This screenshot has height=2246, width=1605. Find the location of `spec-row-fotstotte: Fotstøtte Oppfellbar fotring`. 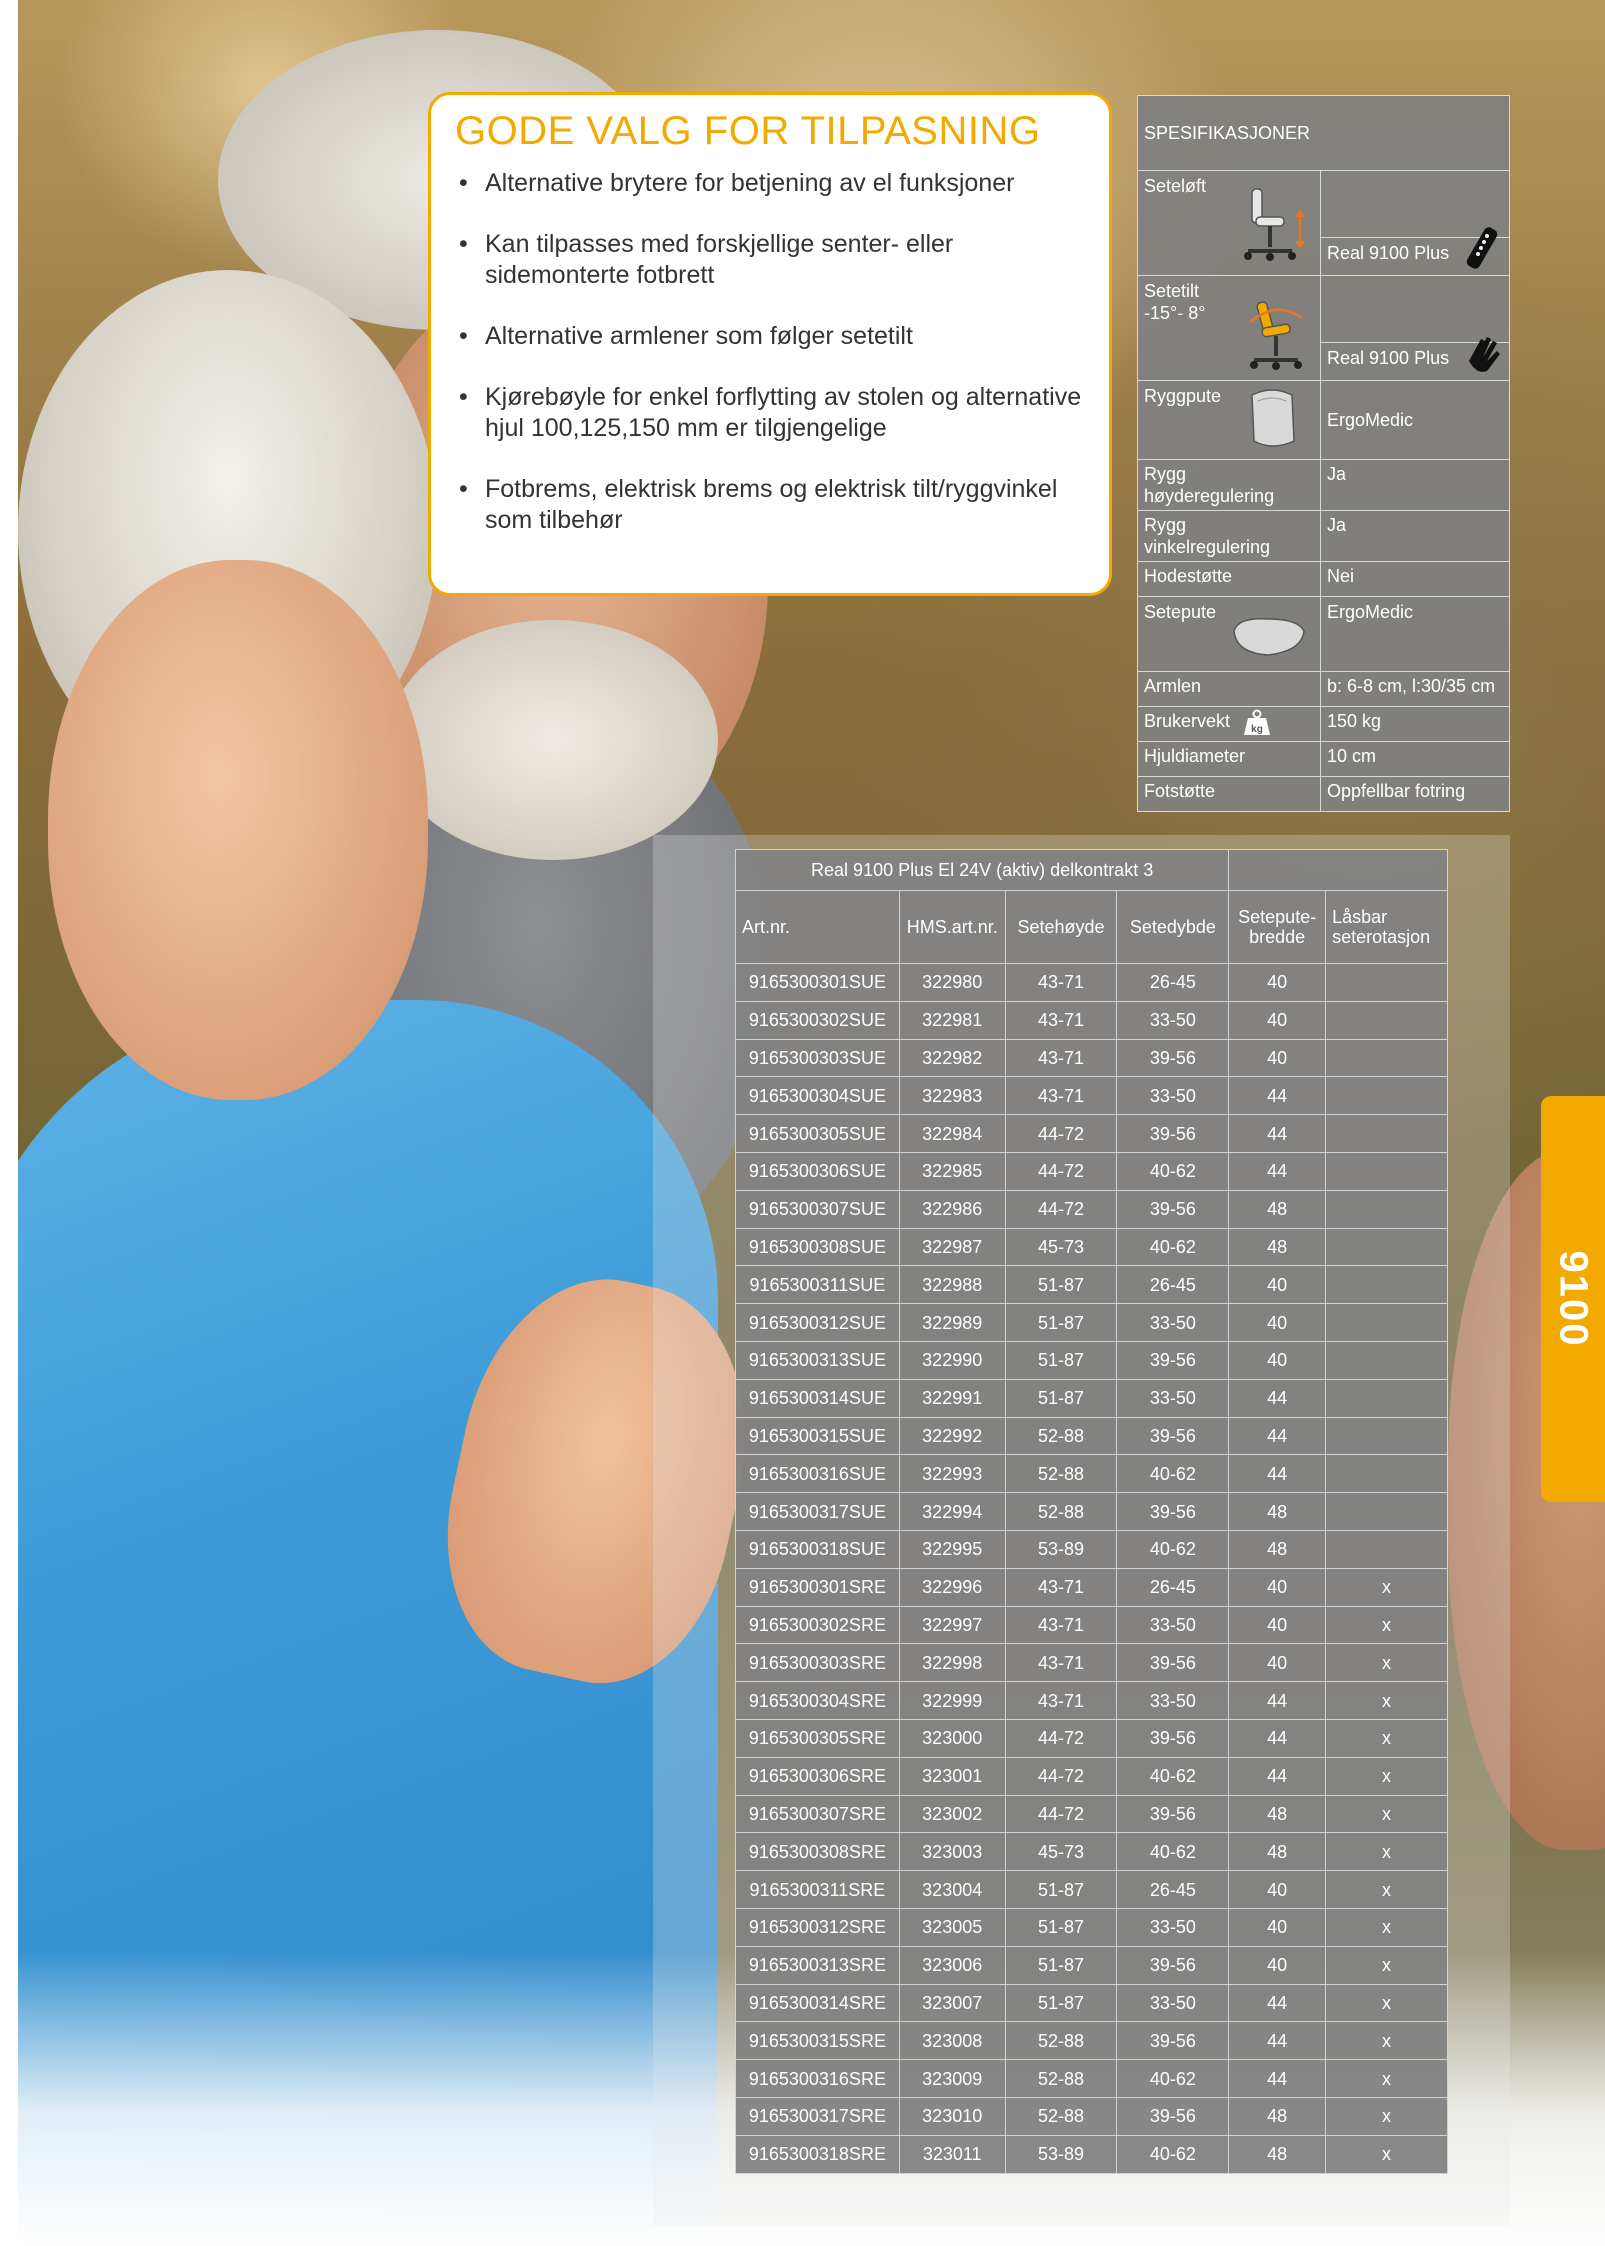

spec-row-fotstotte: Fotstøtte Oppfellbar fotring is located at coordinates (1323, 794).